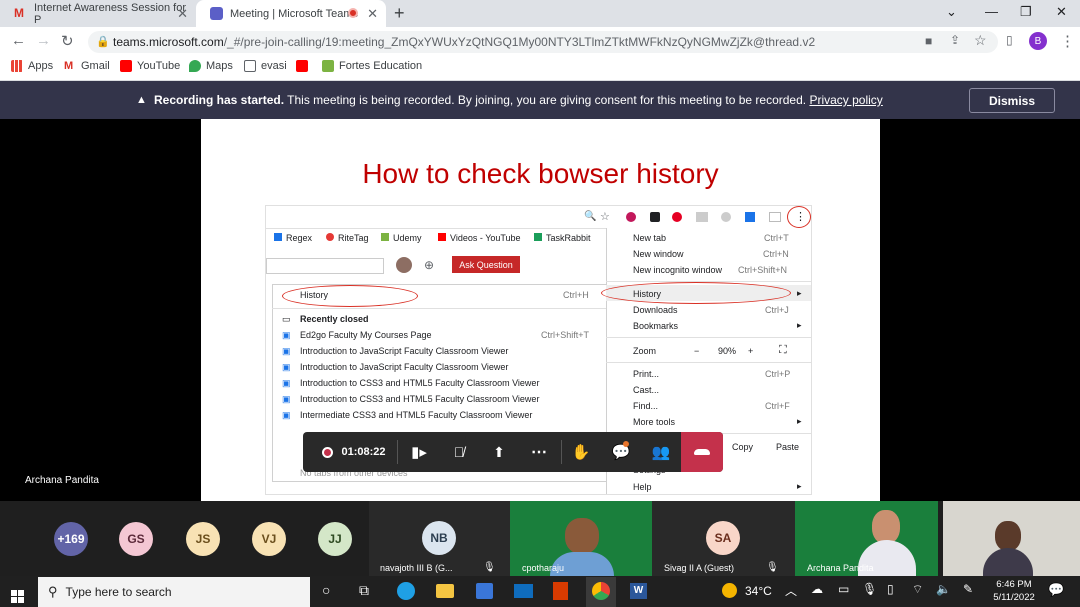 The height and width of the screenshot is (607, 1080). What do you see at coordinates (385, 237) in the screenshot?
I see `udemy-icon` at bounding box center [385, 237].